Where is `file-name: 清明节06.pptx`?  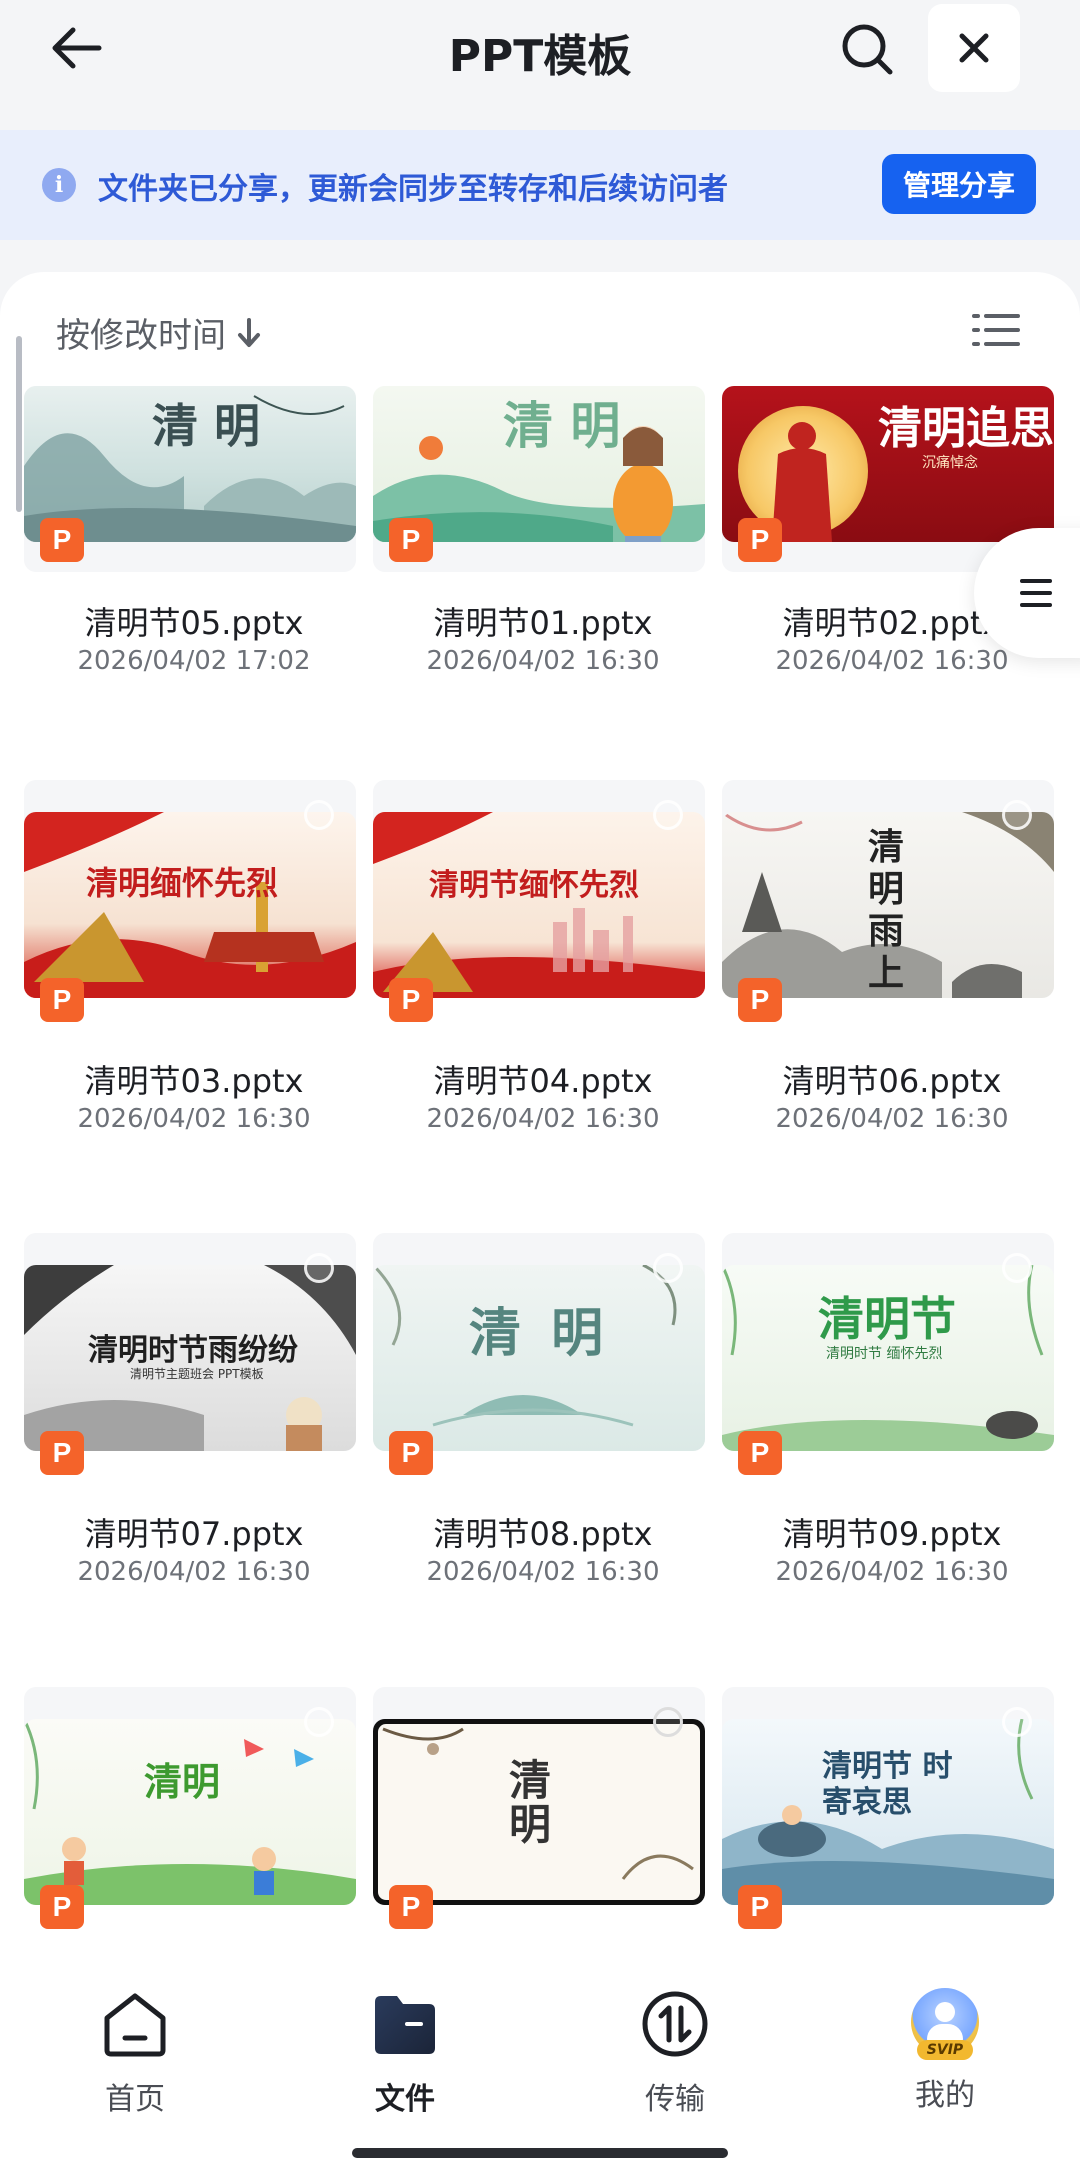
file-name: 清明节06.pptx is located at coordinates (892, 1081).